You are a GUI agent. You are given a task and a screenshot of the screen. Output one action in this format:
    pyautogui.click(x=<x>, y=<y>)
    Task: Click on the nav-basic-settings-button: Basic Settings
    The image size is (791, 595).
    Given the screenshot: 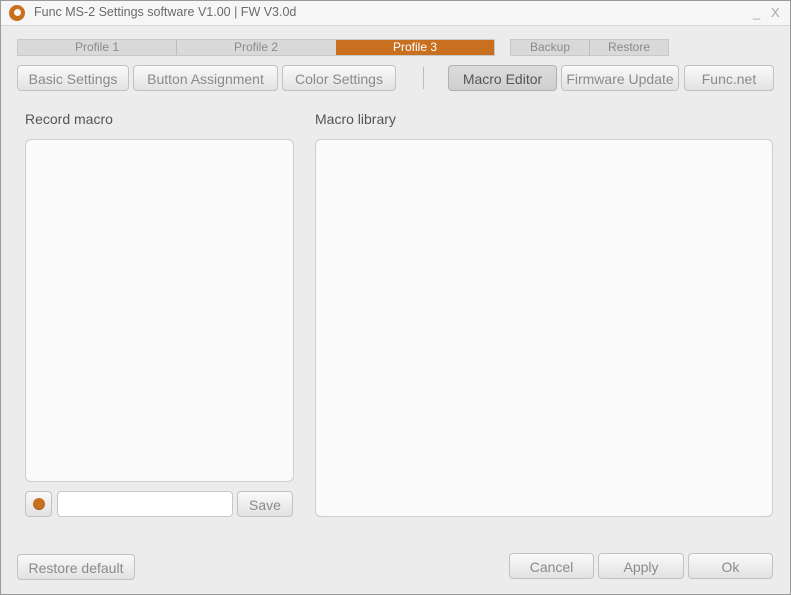 What is the action you would take?
    pyautogui.click(x=73, y=78)
    